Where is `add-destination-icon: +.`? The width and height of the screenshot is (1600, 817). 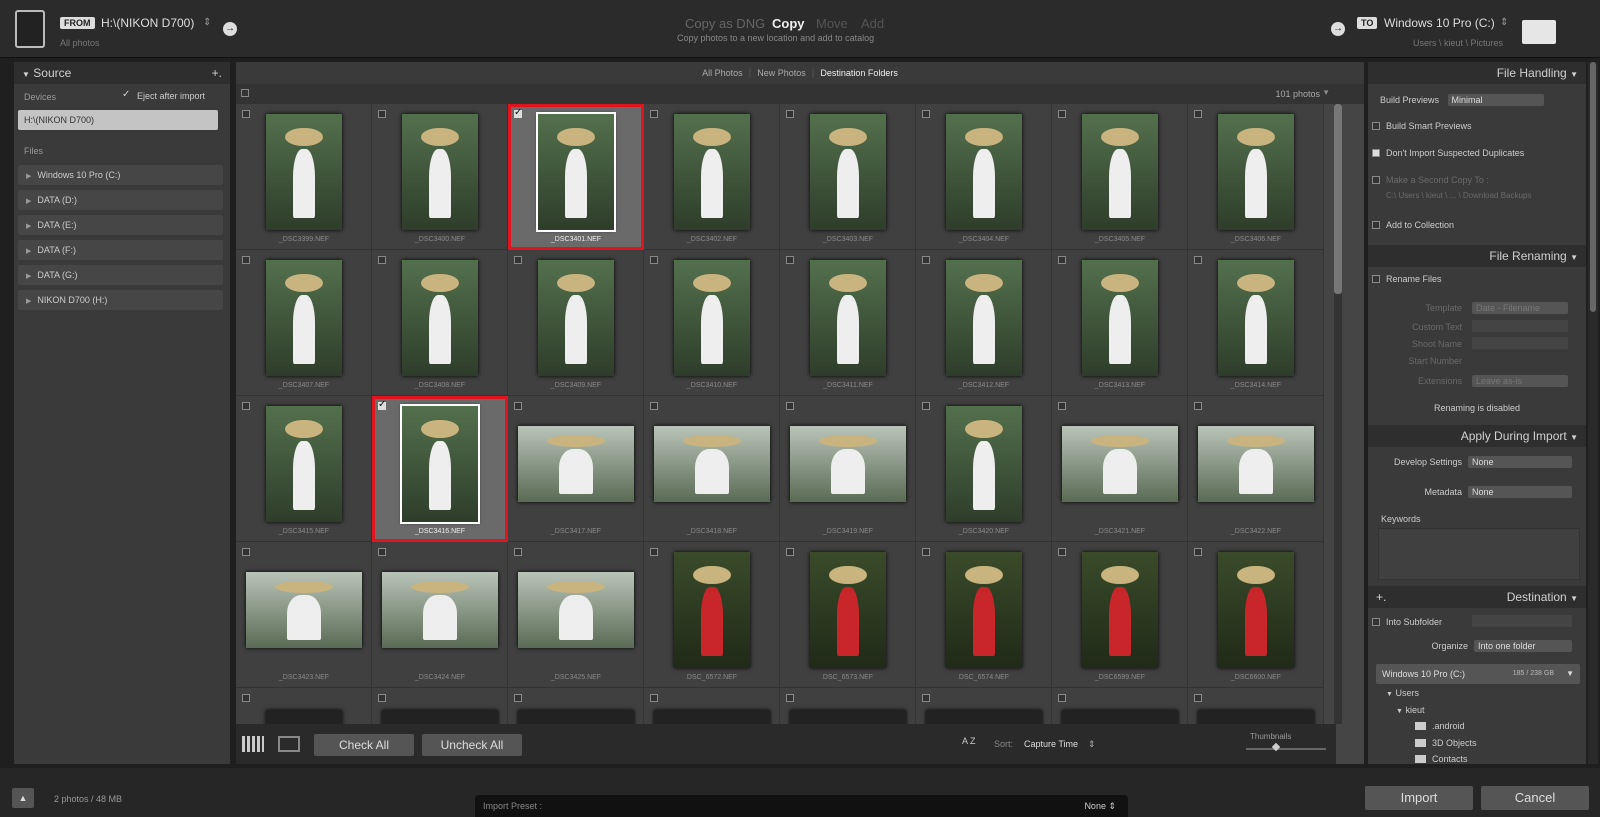 add-destination-icon: +. is located at coordinates (1381, 597).